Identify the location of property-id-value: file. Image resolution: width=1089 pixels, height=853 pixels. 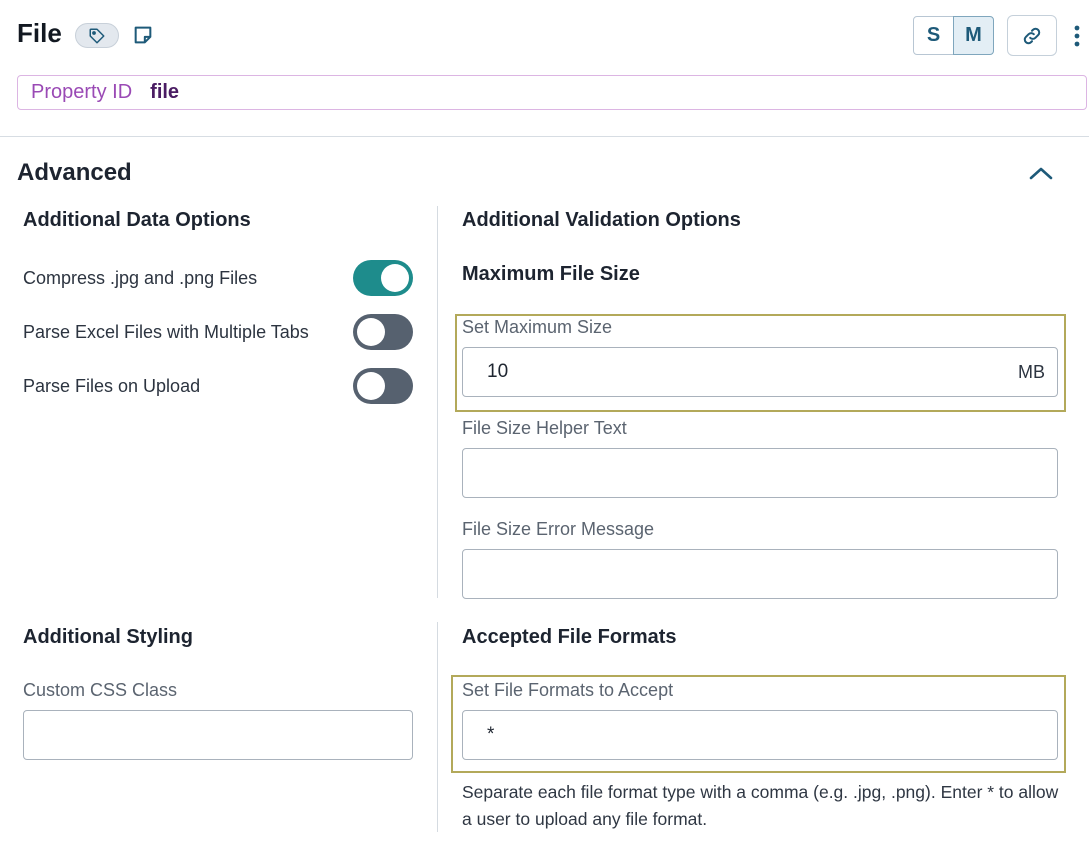
(165, 92).